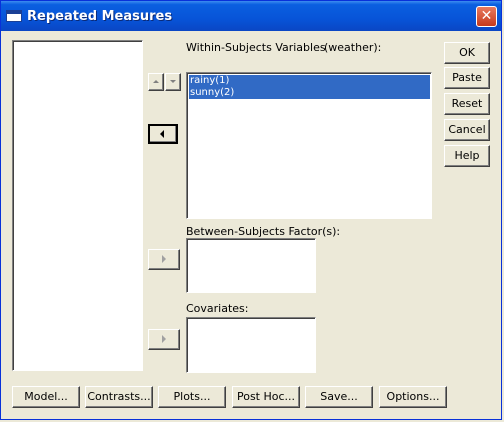  What do you see at coordinates (251, 16) in the screenshot?
I see `title-bar: Repeated Measures ✕` at bounding box center [251, 16].